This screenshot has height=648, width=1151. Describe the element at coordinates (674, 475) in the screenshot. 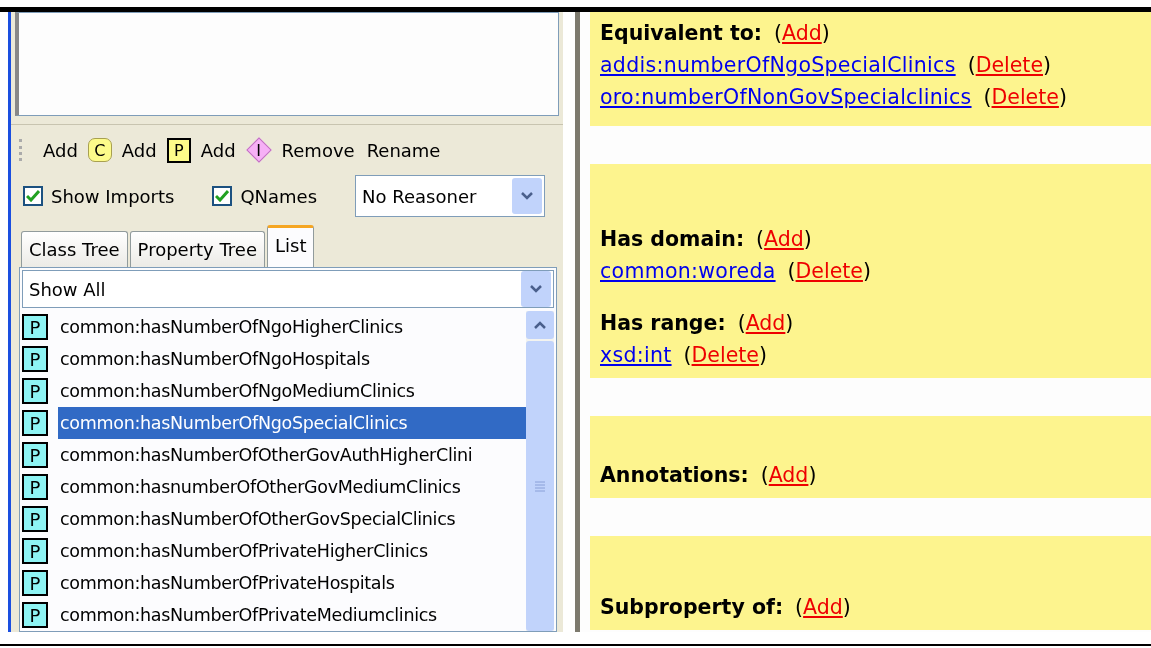

I see `section-heading: Annotations:` at that location.